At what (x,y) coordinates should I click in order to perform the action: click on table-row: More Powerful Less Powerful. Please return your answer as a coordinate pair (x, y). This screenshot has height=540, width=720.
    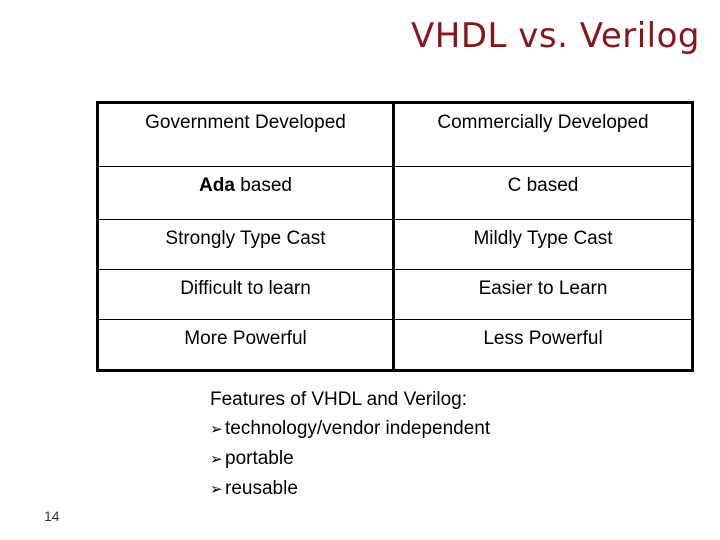
    Looking at the image, I should click on (395, 345).